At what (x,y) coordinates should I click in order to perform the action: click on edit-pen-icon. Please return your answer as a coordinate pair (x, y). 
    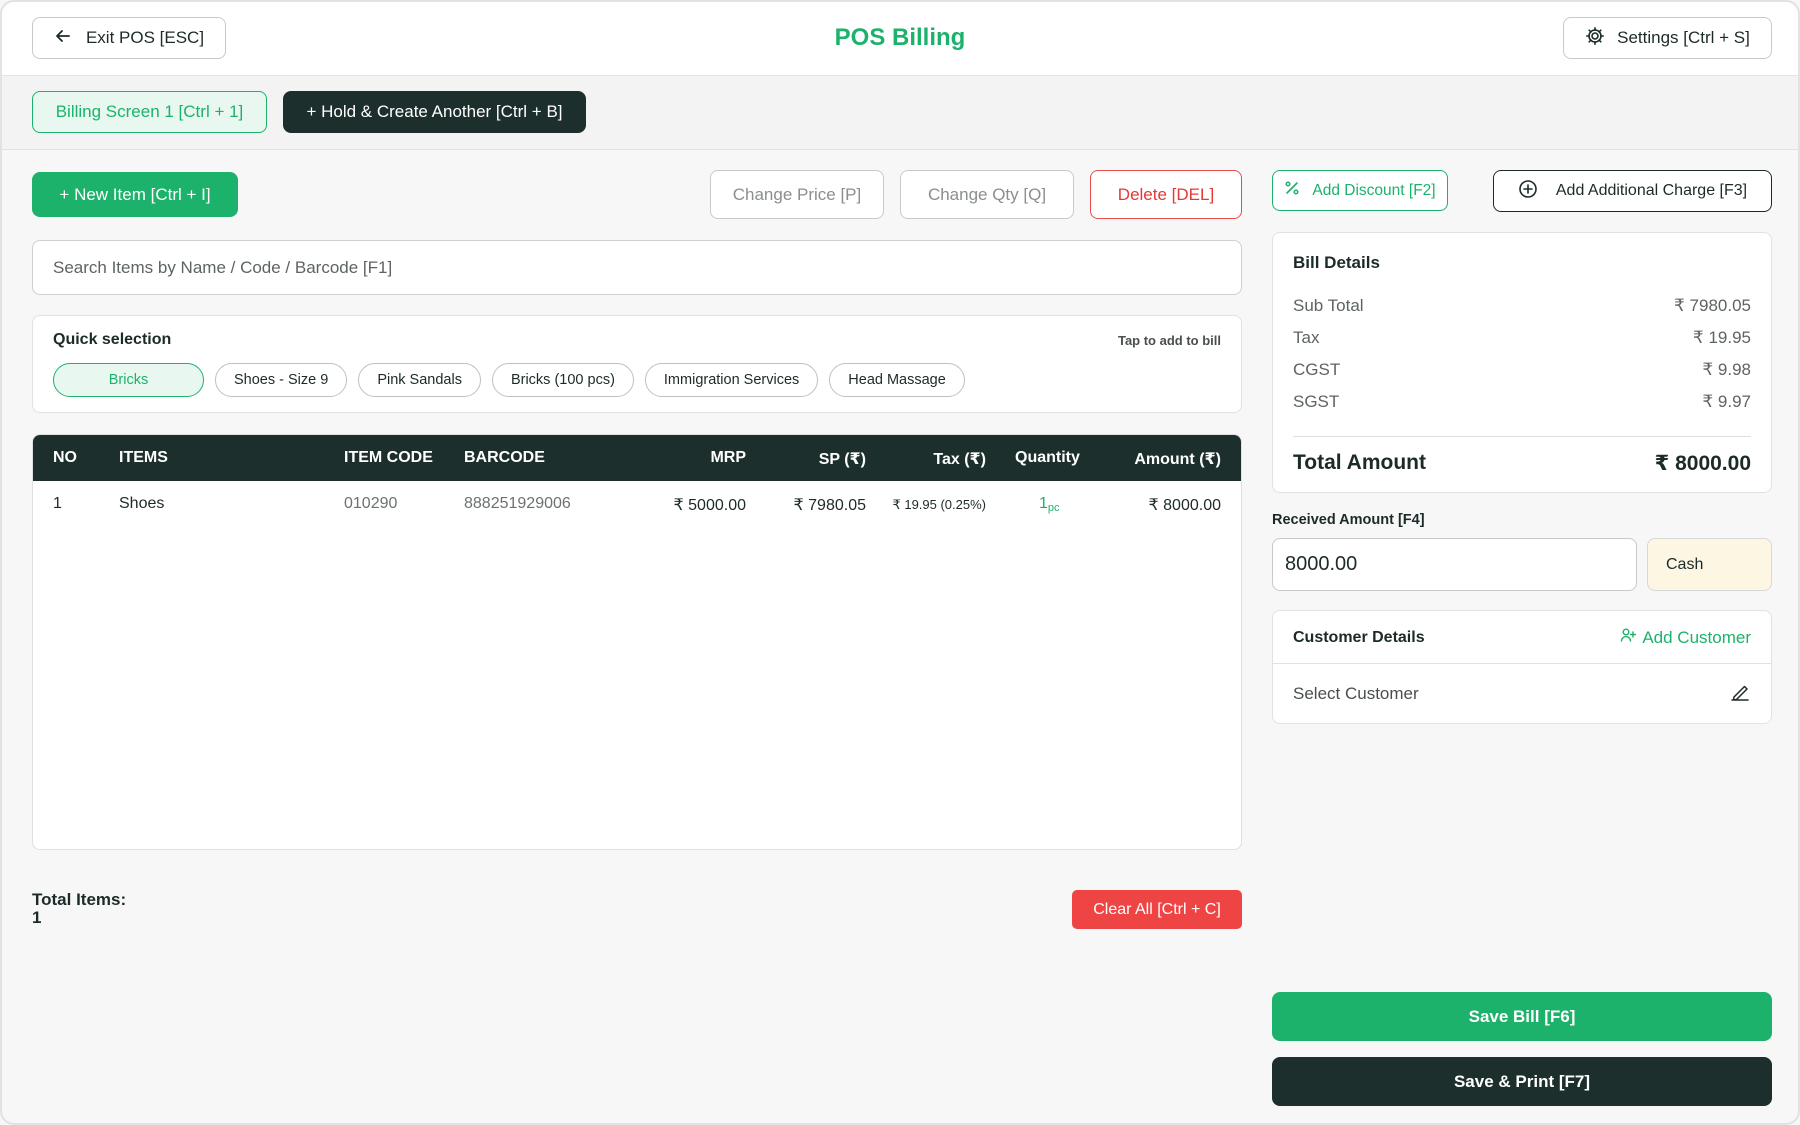
    Looking at the image, I should click on (1740, 694).